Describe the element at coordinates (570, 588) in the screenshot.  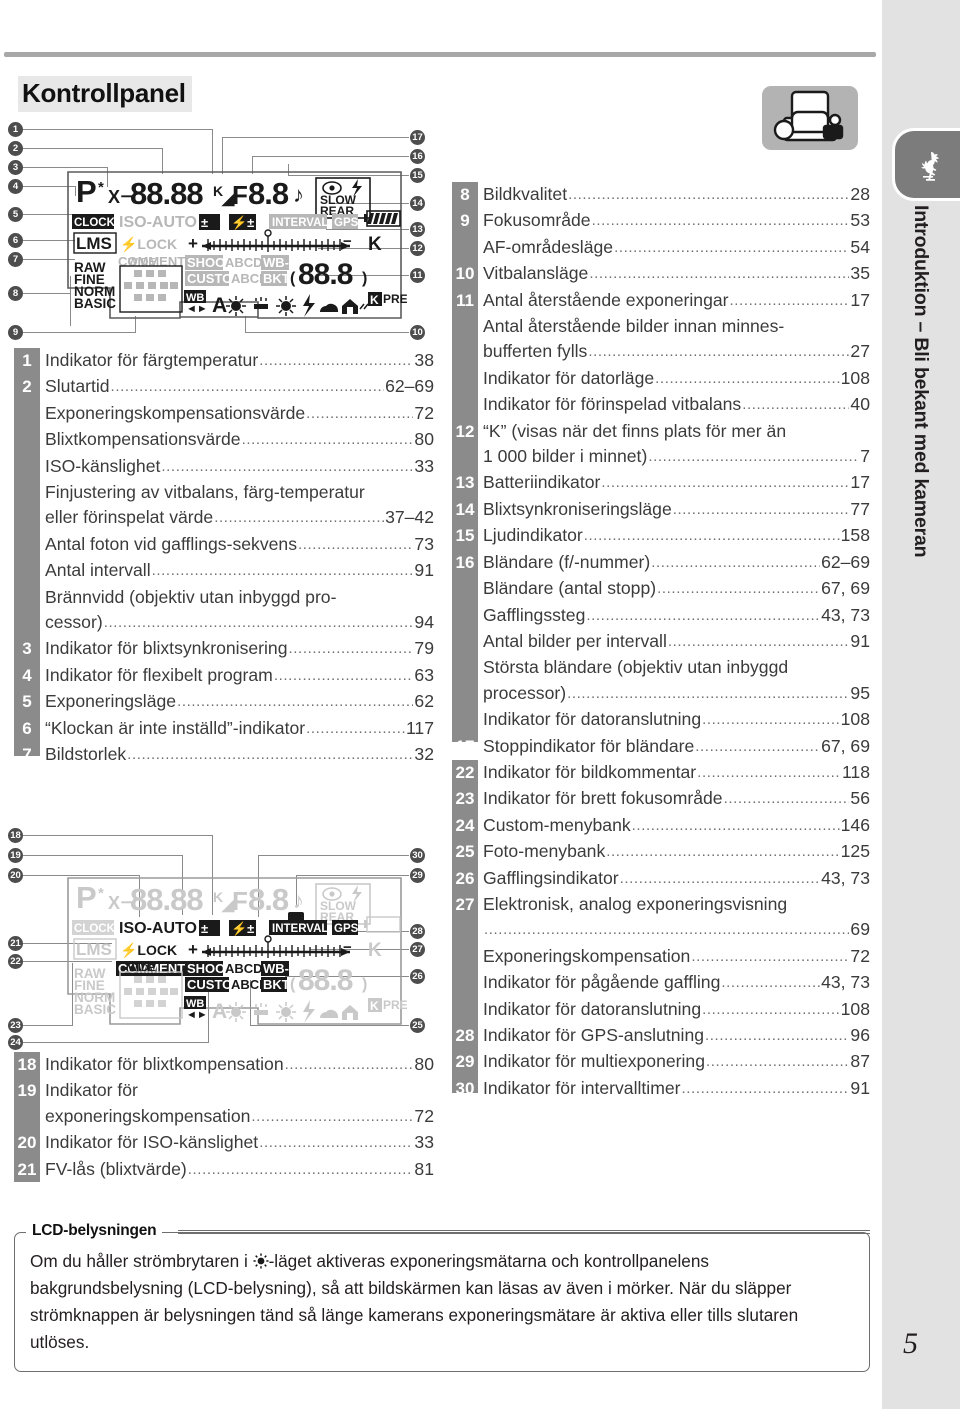
I see `index-row-label: Bländare (antal stopp)` at that location.